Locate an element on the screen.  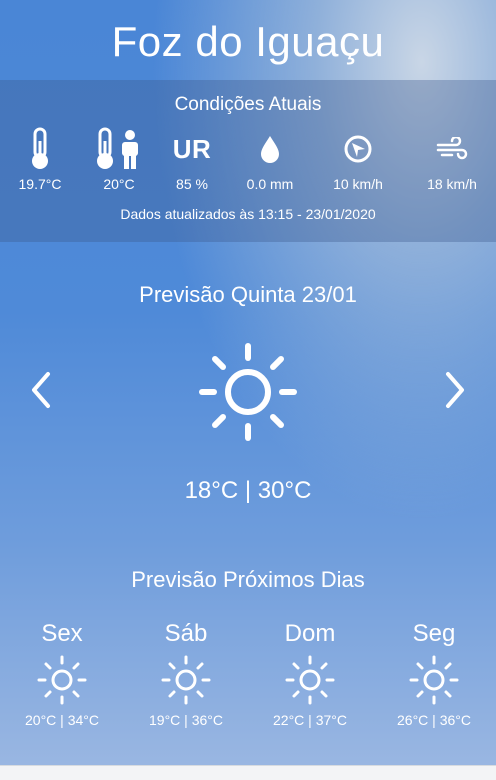
feels-like-item: 20°C is located at coordinates (119, 159).